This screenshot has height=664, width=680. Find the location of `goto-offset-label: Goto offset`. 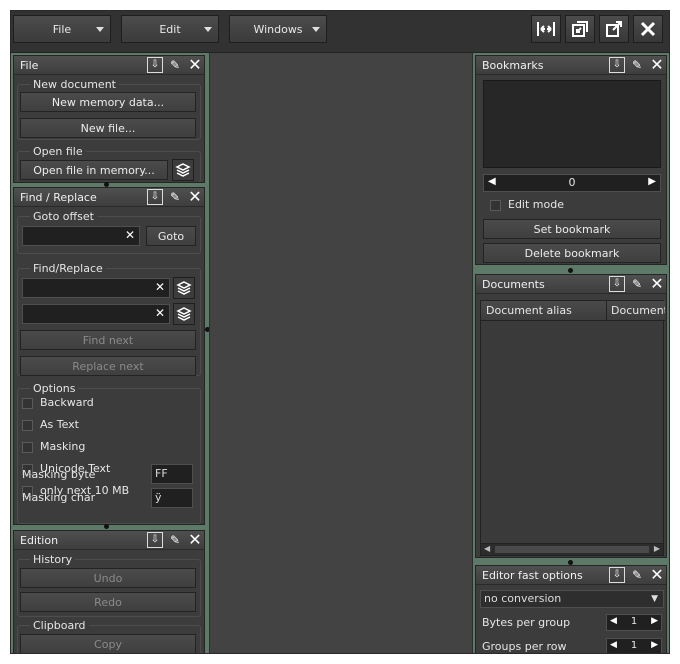

goto-offset-label: Goto offset is located at coordinates (63, 216).